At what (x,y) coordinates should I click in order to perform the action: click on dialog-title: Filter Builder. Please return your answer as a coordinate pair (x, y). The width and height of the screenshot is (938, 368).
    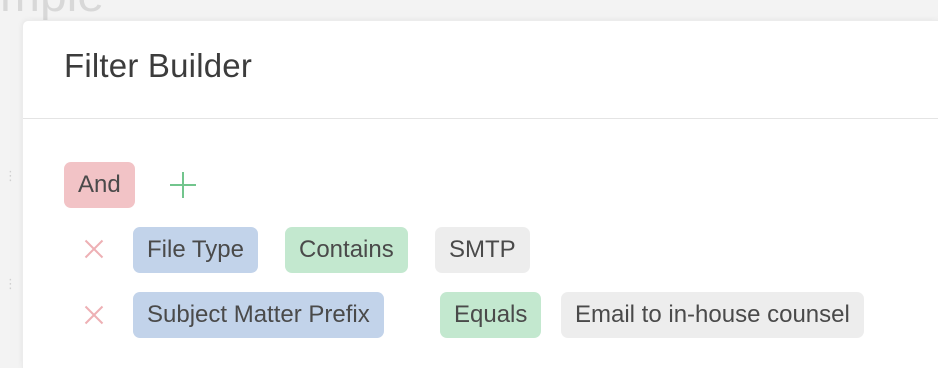
    Looking at the image, I should click on (158, 65).